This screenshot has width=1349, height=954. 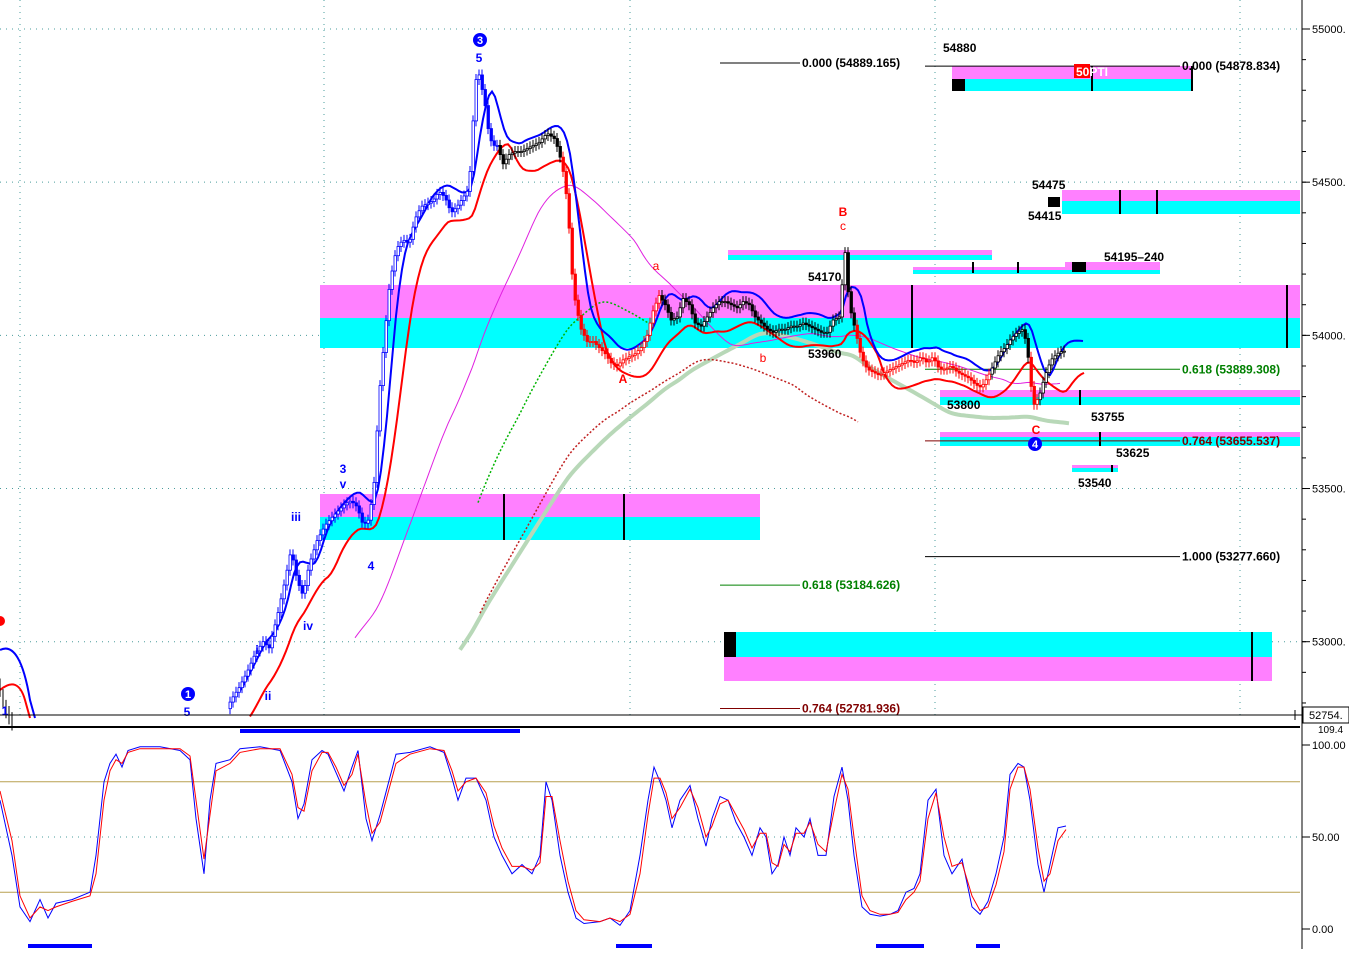 I want to click on osc-axis-label: 100.00, so click(x=1329, y=746).